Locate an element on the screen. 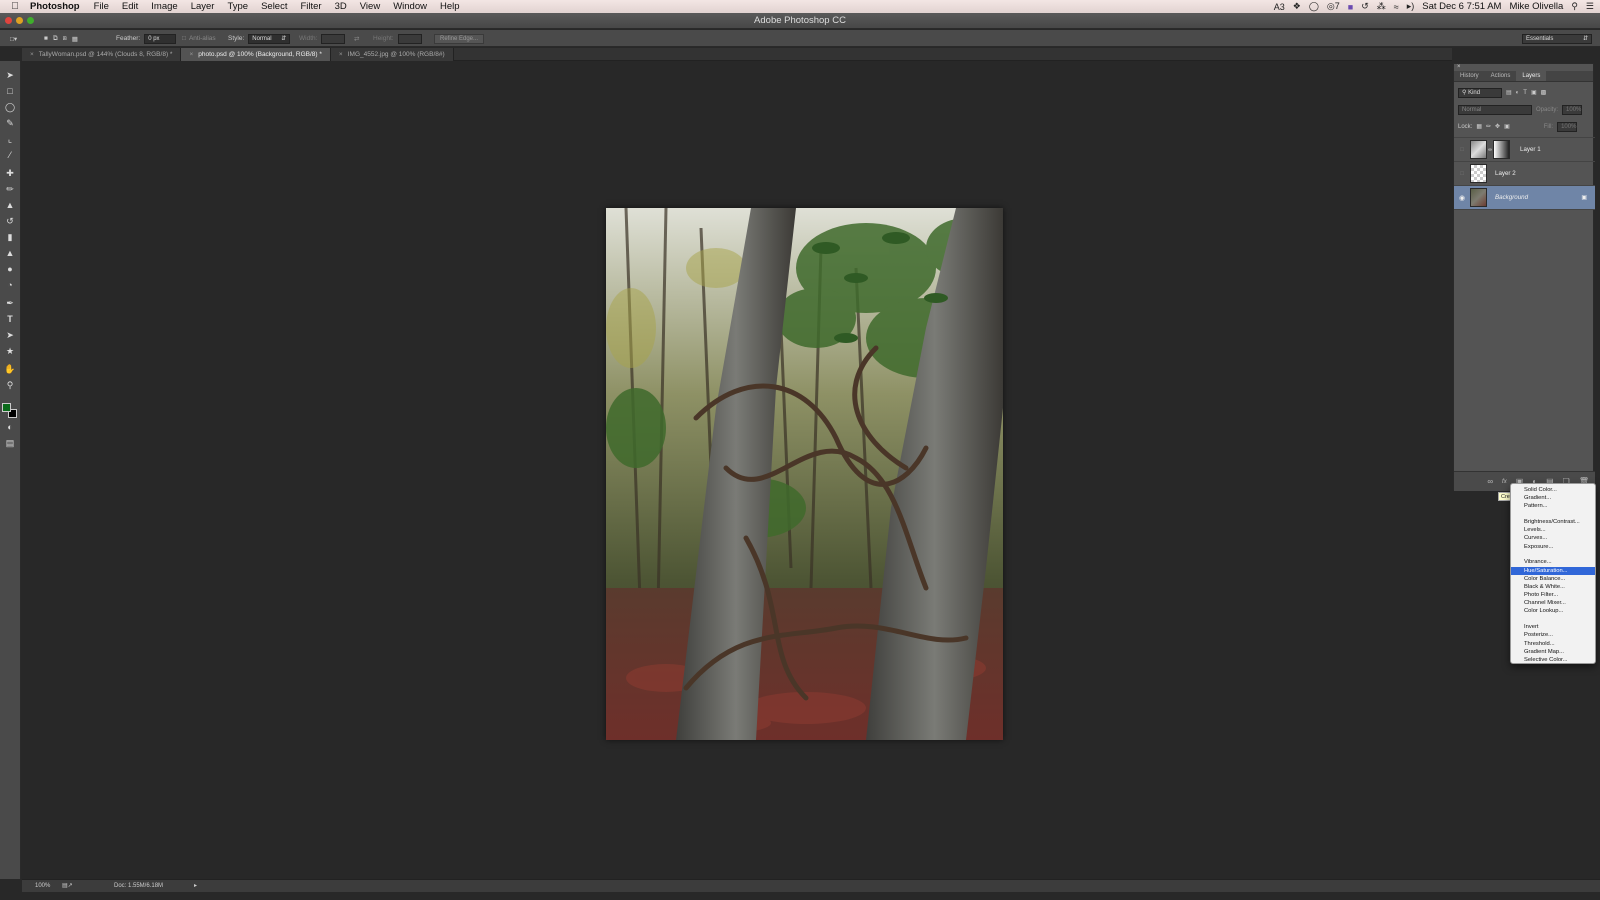  lock-transparent-icon: ▦ is located at coordinates (1479, 126).